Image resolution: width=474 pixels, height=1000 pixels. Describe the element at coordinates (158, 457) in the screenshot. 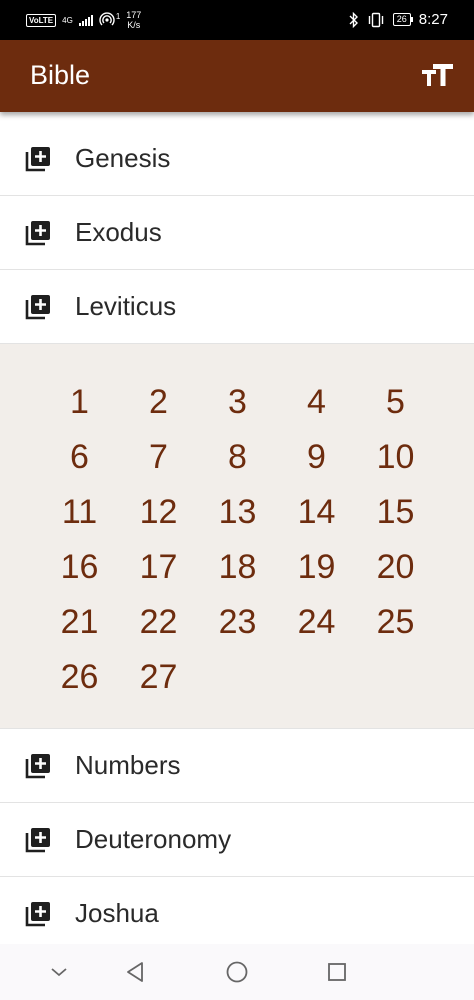

I see `chapter-7: 7` at that location.